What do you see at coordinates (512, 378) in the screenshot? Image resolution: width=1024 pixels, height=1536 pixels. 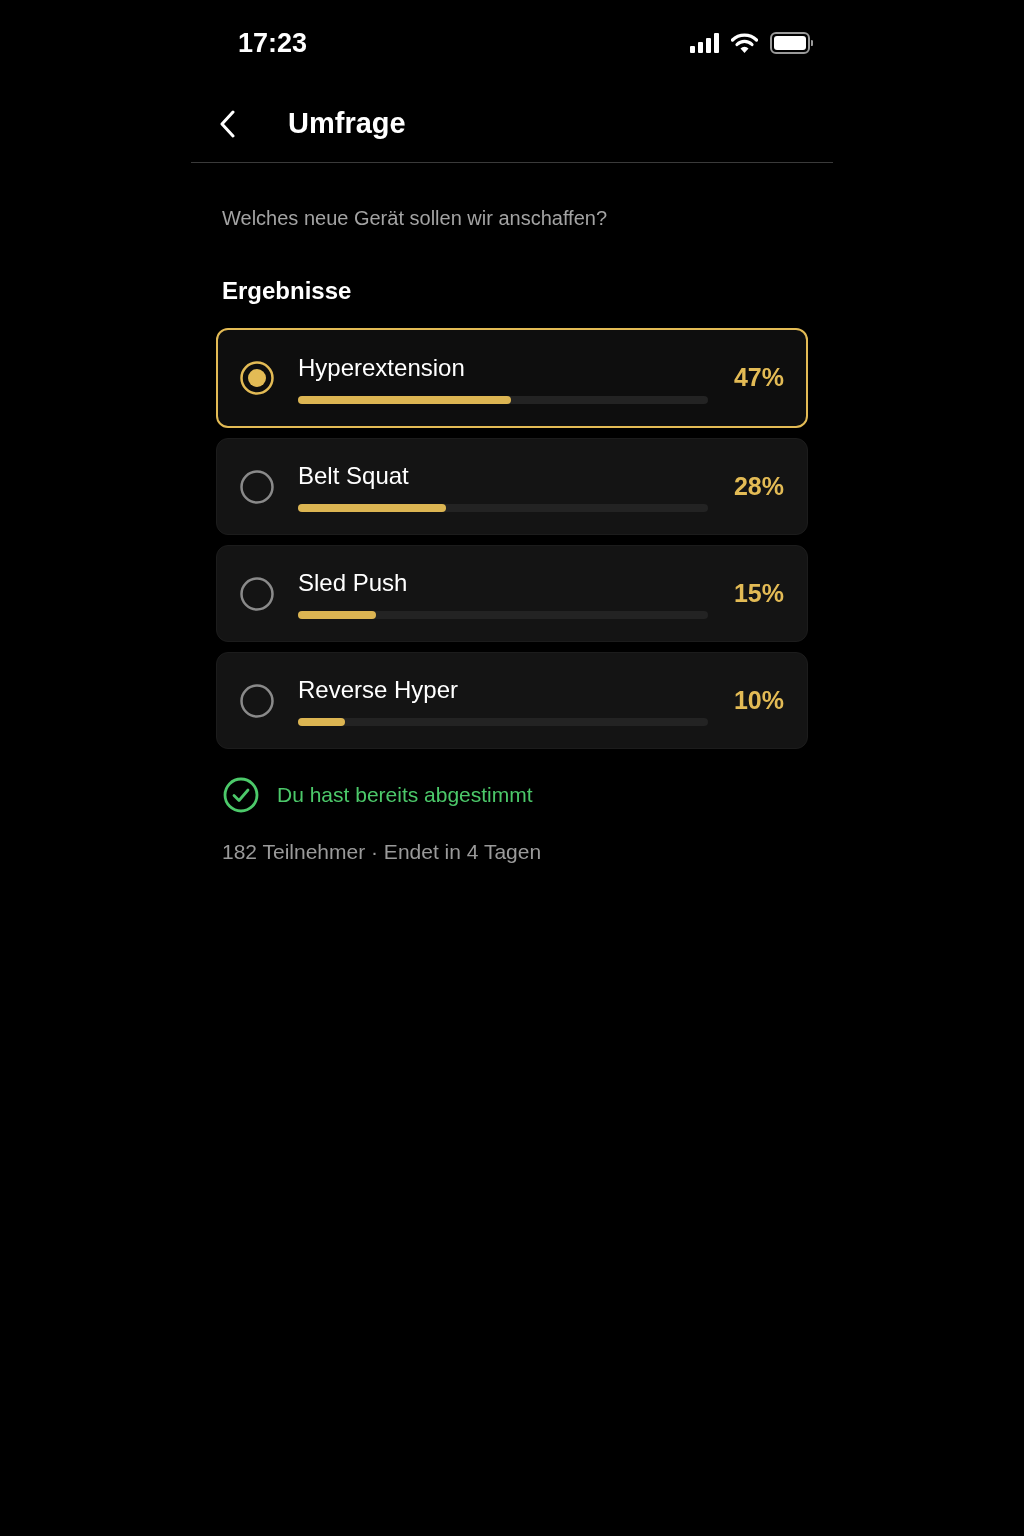 I see `poll-option: Hyperextension 47%` at bounding box center [512, 378].